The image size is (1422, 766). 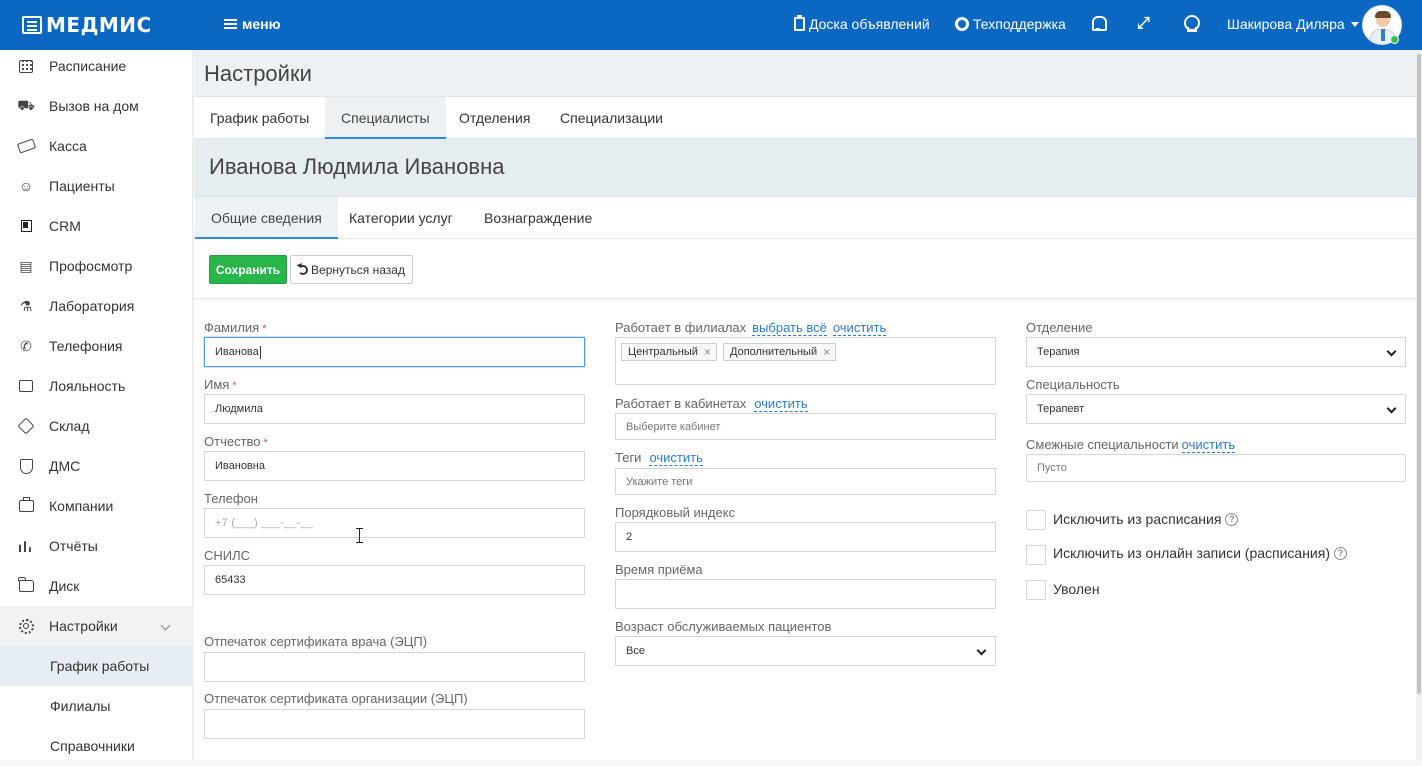 I want to click on doctor-cert-input, so click(x=394, y=667).